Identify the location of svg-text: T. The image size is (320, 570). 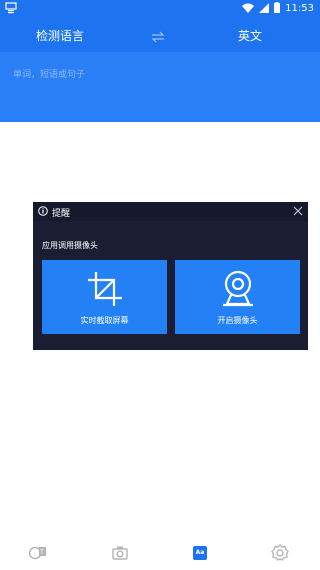
(41, 552).